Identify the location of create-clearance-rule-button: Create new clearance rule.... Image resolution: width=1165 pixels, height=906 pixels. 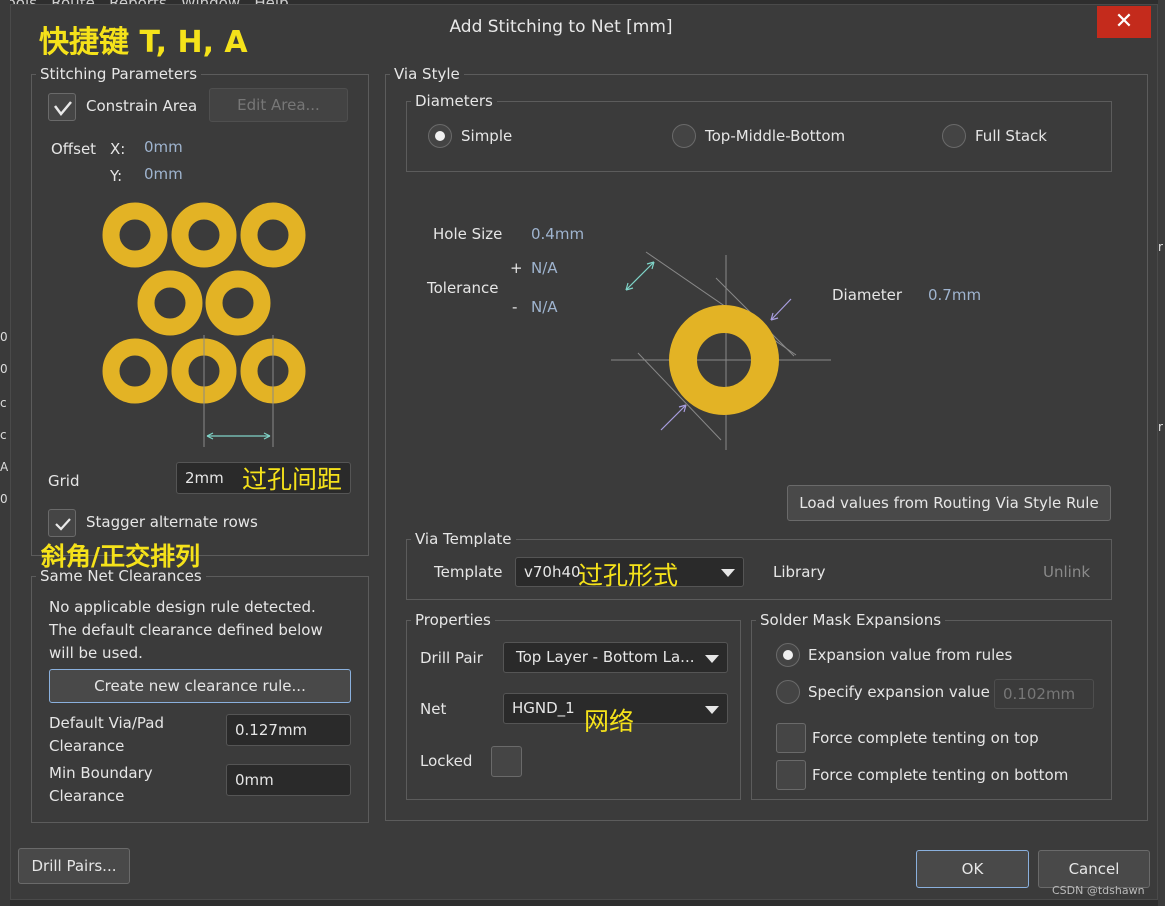
(200, 686).